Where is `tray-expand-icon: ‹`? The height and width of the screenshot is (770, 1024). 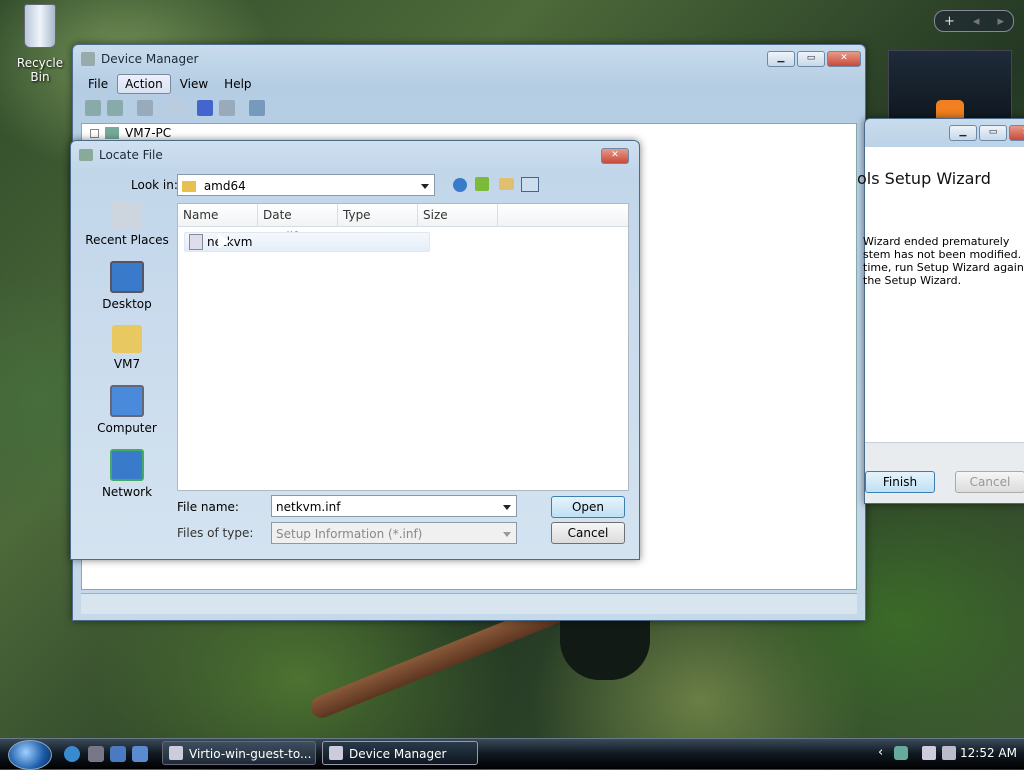 tray-expand-icon: ‹ is located at coordinates (880, 752).